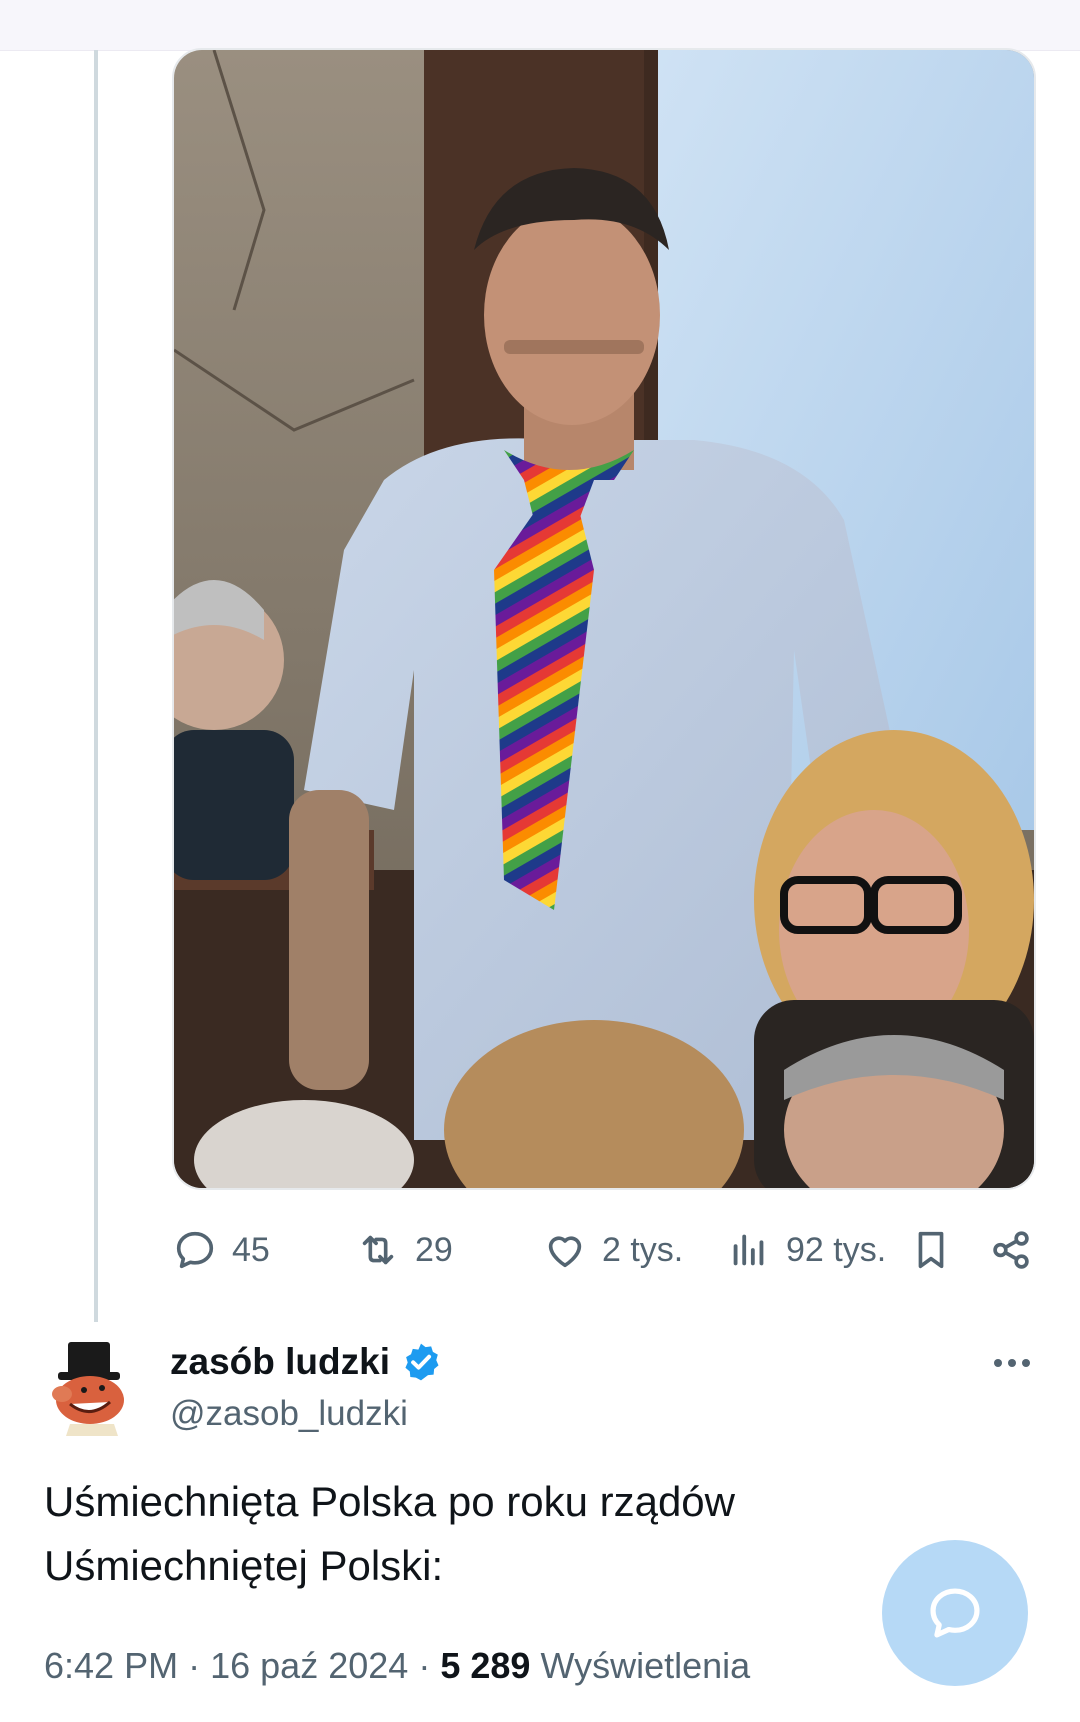 This screenshot has height=1722, width=1080. Describe the element at coordinates (289, 1414) in the screenshot. I see `author-handle: @zasob_ludzki` at that location.